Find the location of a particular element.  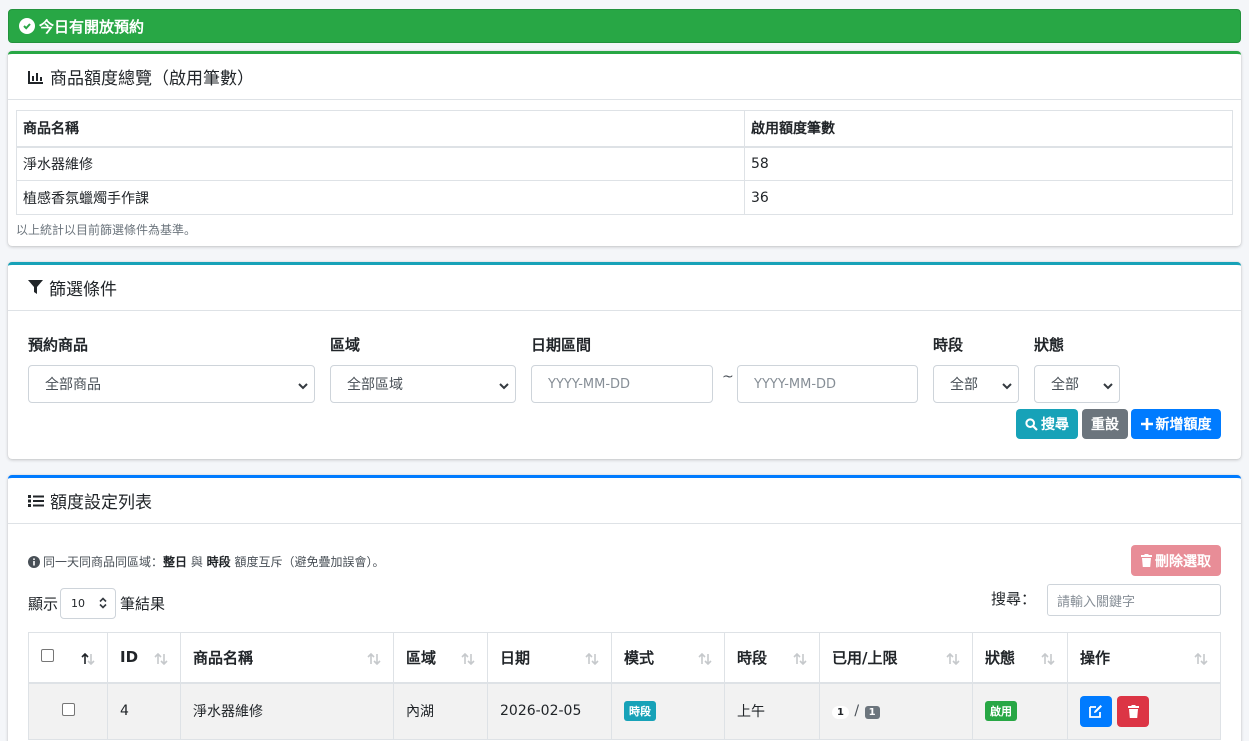

col-area-label: 區域 is located at coordinates (421, 657).